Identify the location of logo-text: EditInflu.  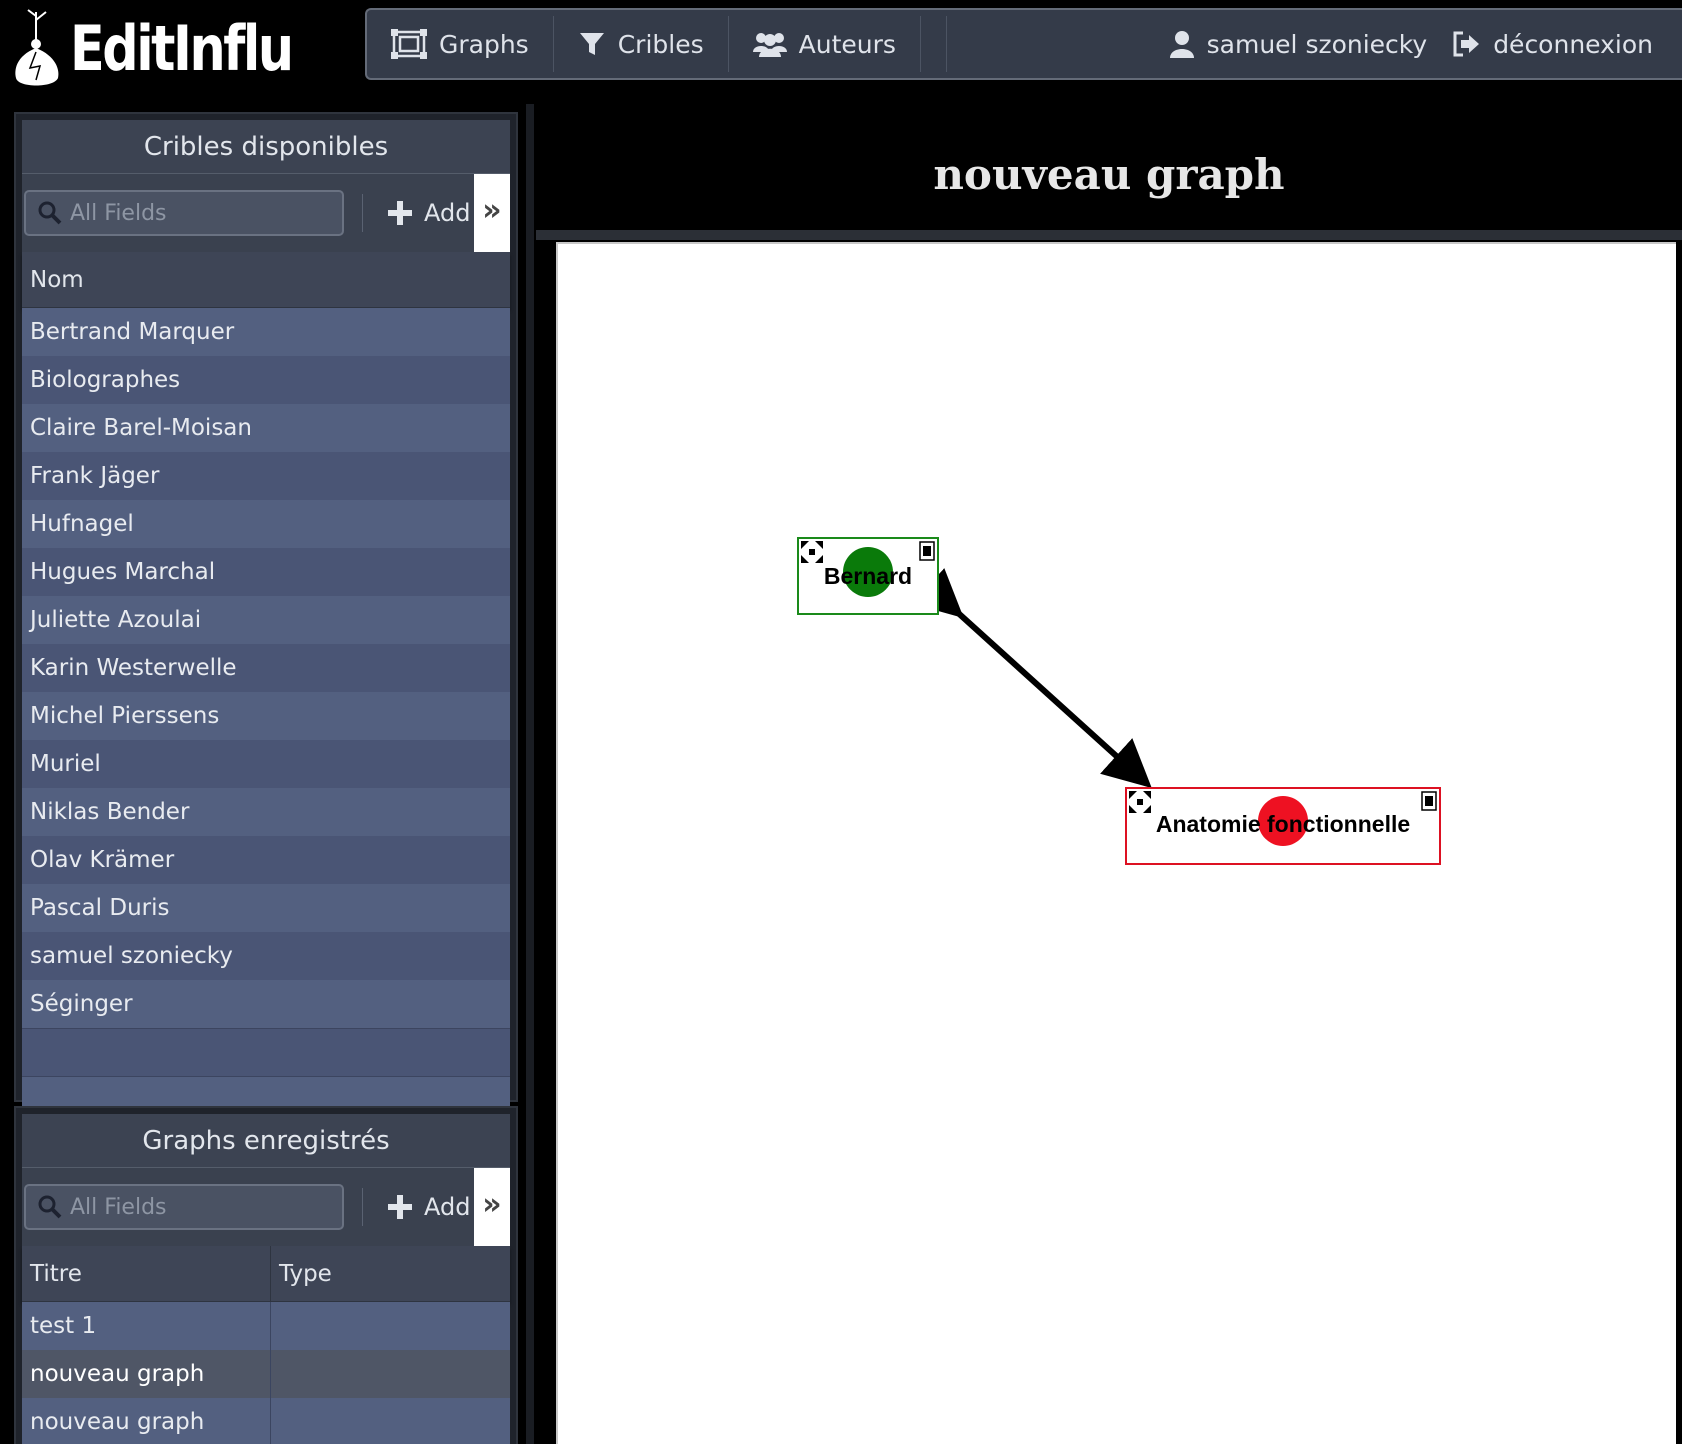
(182, 48).